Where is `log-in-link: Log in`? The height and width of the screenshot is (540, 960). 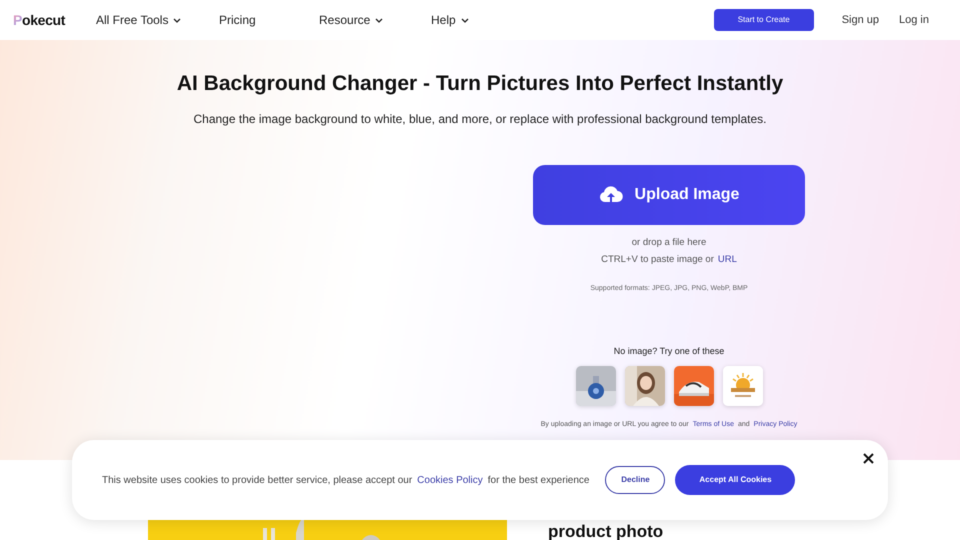
log-in-link: Log in is located at coordinates (914, 20).